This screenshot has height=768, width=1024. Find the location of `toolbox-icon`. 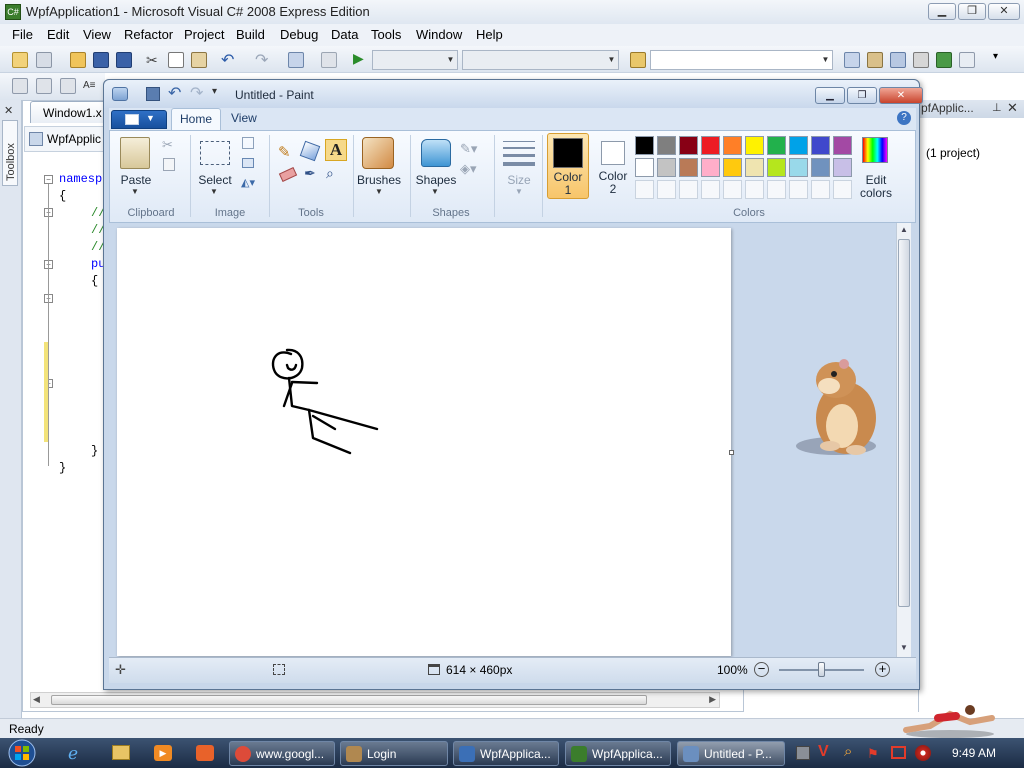

toolbox-icon is located at coordinates (921, 60).